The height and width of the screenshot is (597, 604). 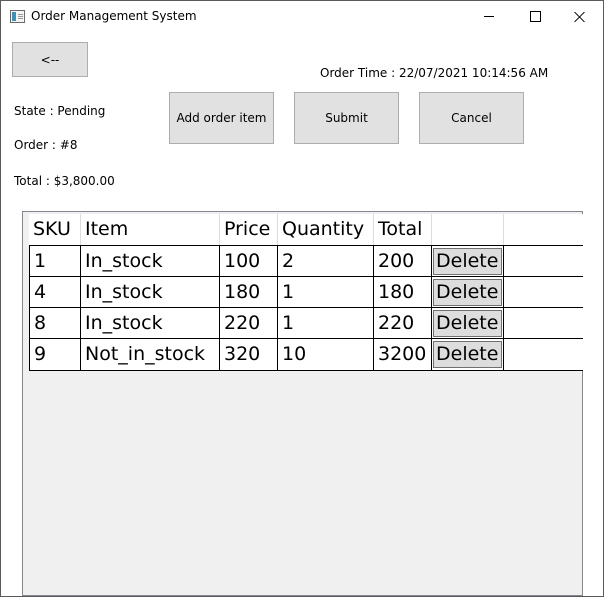 I want to click on table-row: 4 In_stock 180 1 180 Delete, so click(x=306, y=292).